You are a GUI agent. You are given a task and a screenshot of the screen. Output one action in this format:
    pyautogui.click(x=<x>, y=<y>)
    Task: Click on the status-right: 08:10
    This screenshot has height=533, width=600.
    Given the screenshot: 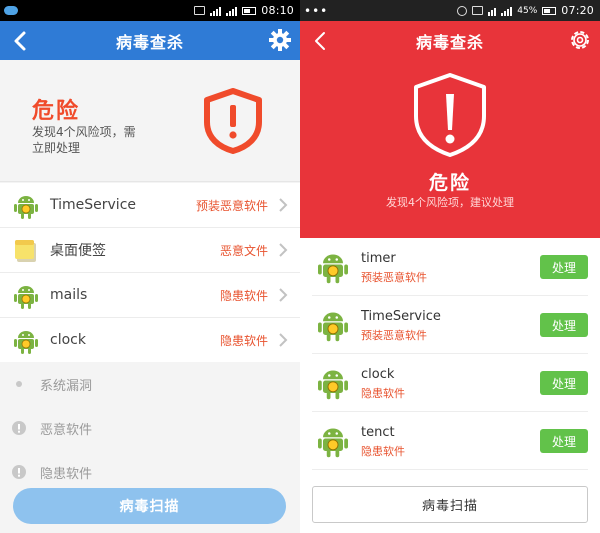 What is the action you would take?
    pyautogui.click(x=247, y=10)
    